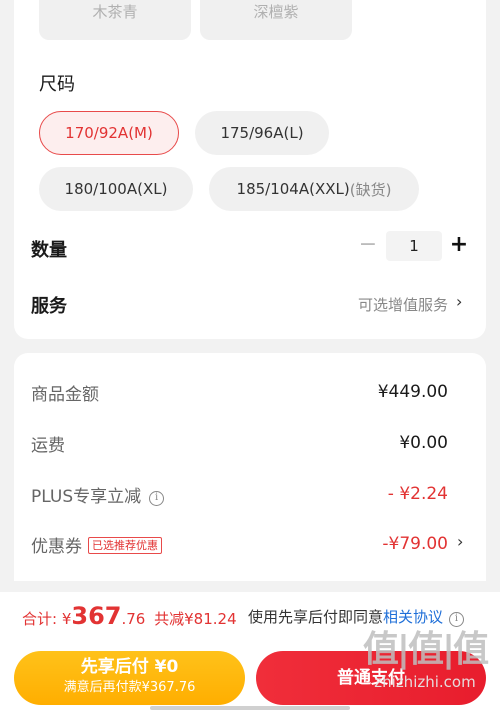  Describe the element at coordinates (293, 189) in the screenshot. I see `size-option-xxl-label: 185/104A(XXL)` at that location.